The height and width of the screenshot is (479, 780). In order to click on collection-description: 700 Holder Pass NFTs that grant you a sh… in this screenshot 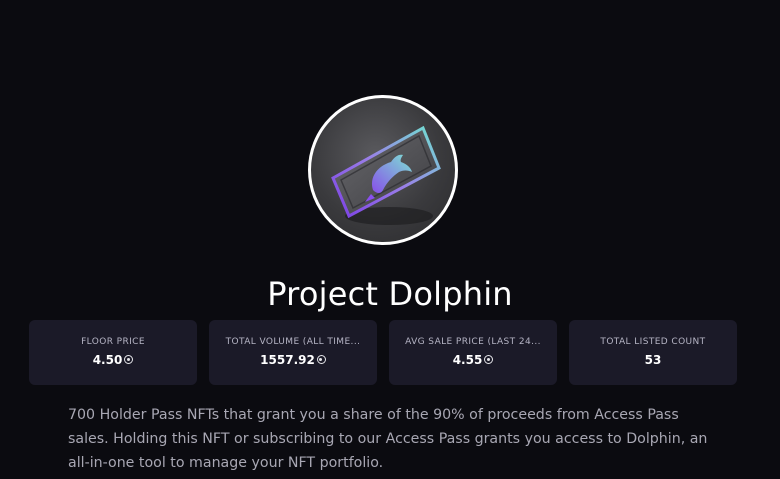, I will do `click(388, 439)`.